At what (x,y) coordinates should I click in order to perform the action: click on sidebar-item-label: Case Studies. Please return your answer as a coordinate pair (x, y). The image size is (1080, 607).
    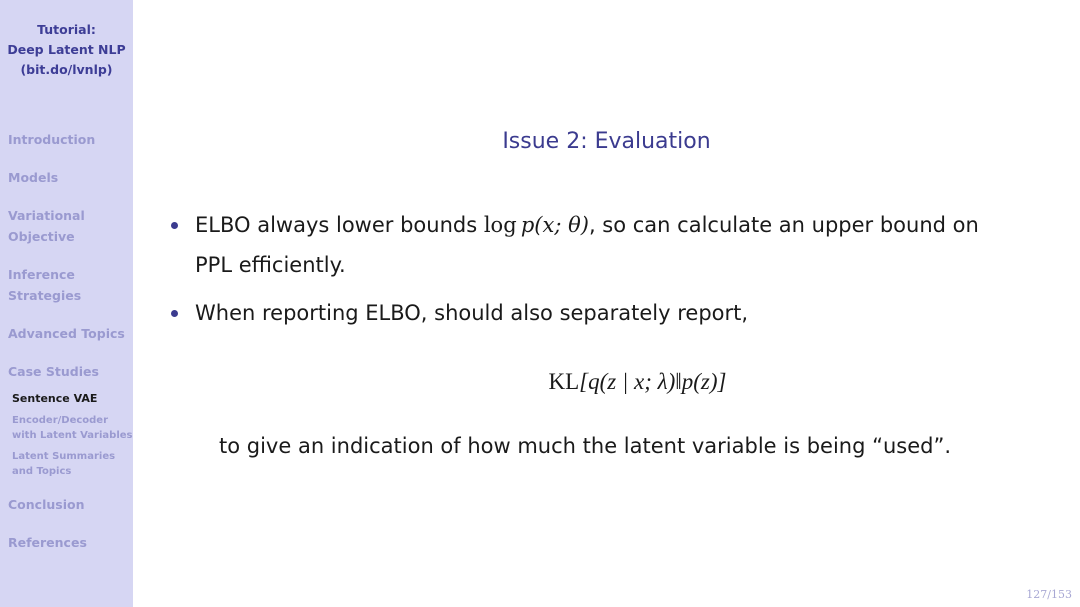
    Looking at the image, I should click on (53, 371).